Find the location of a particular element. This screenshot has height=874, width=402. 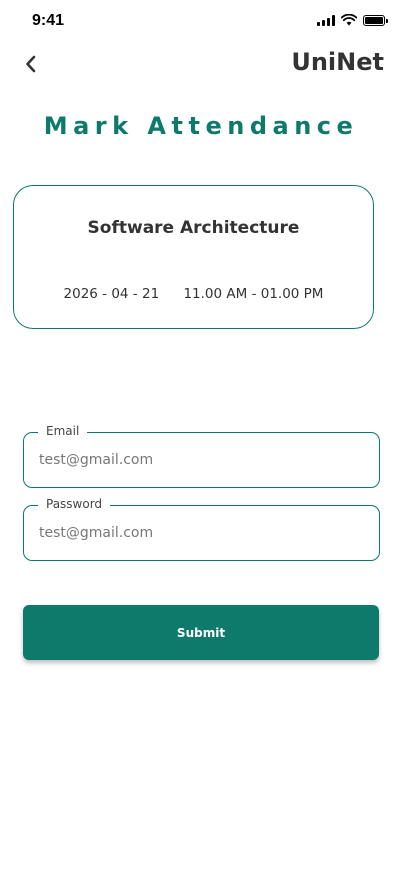

email-input is located at coordinates (199, 460).